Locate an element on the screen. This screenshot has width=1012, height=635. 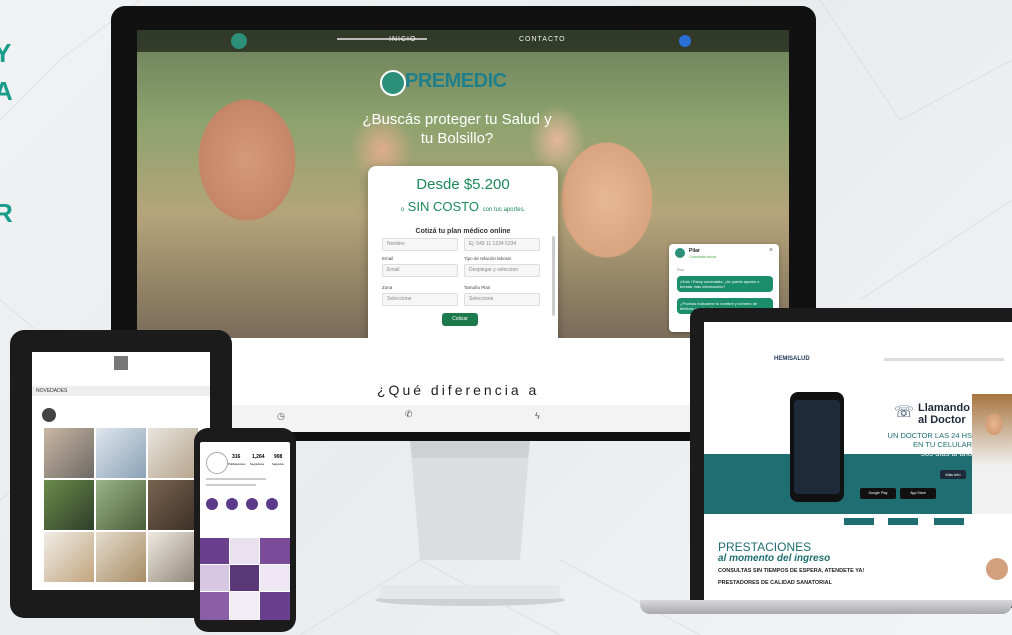
email-field: Email is located at coordinates (420, 270).